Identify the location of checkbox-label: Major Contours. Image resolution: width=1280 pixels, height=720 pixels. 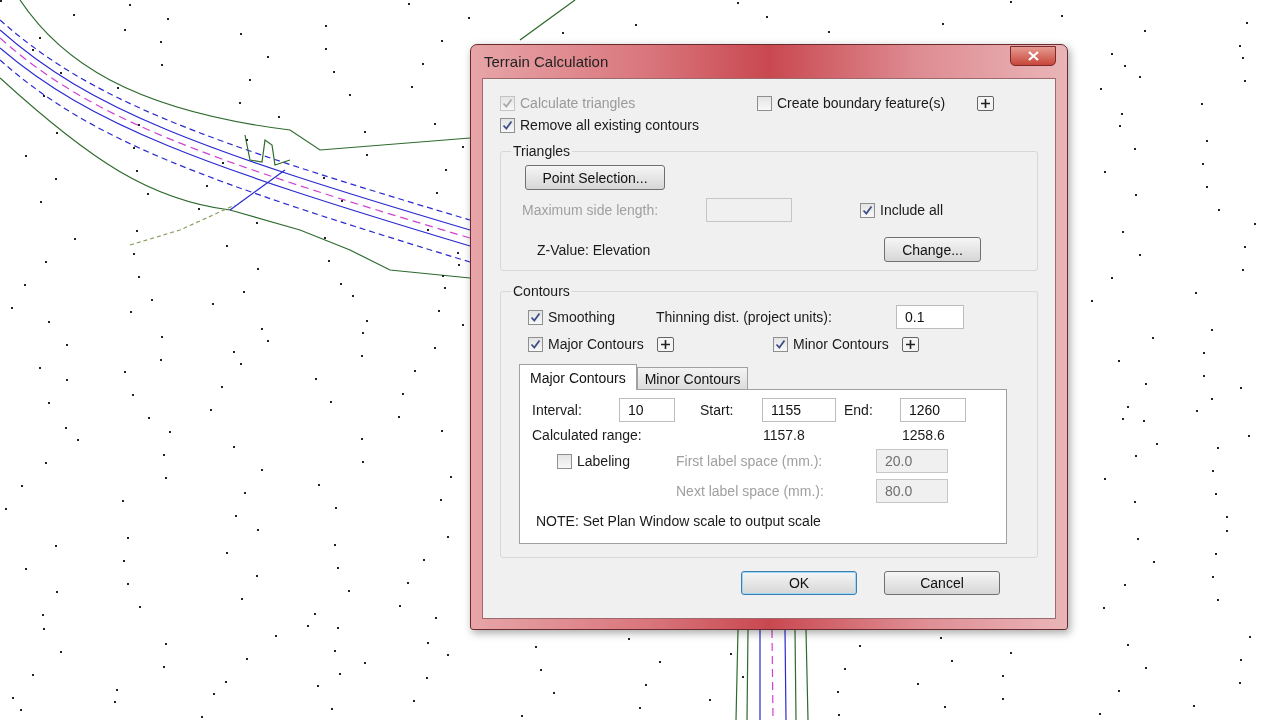
(596, 344).